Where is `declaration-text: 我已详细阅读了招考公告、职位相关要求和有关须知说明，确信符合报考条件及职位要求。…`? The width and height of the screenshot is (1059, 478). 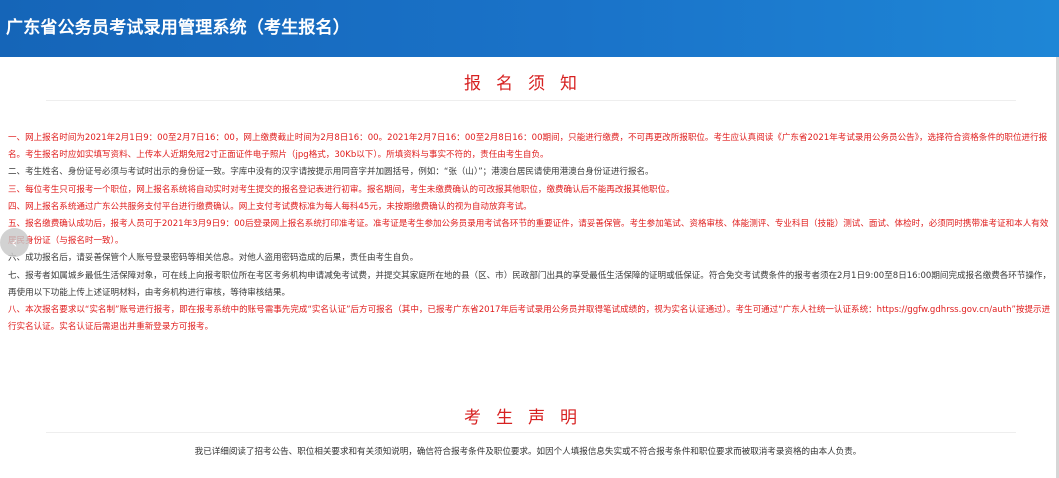 declaration-text: 我已详细阅读了招考公告、职位相关要求和有关须知说明，确信符合报考条件及职位要求。… is located at coordinates (528, 452).